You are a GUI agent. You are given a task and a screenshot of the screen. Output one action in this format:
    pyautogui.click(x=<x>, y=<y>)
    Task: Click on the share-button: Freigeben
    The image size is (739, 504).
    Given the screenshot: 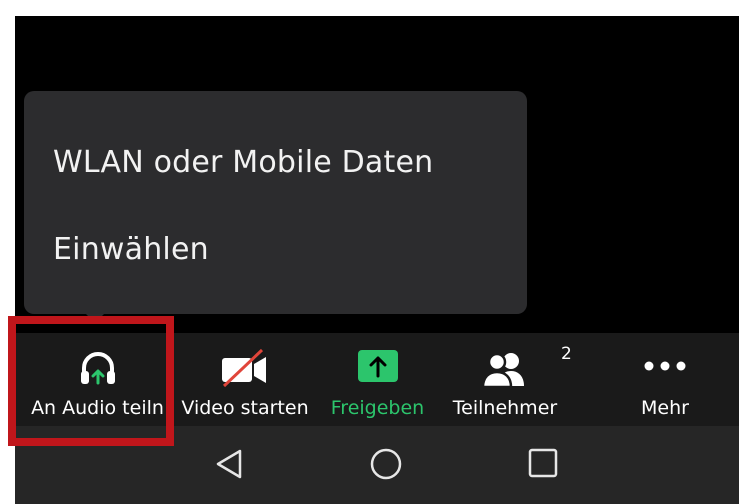 What is the action you would take?
    pyautogui.click(x=377, y=379)
    